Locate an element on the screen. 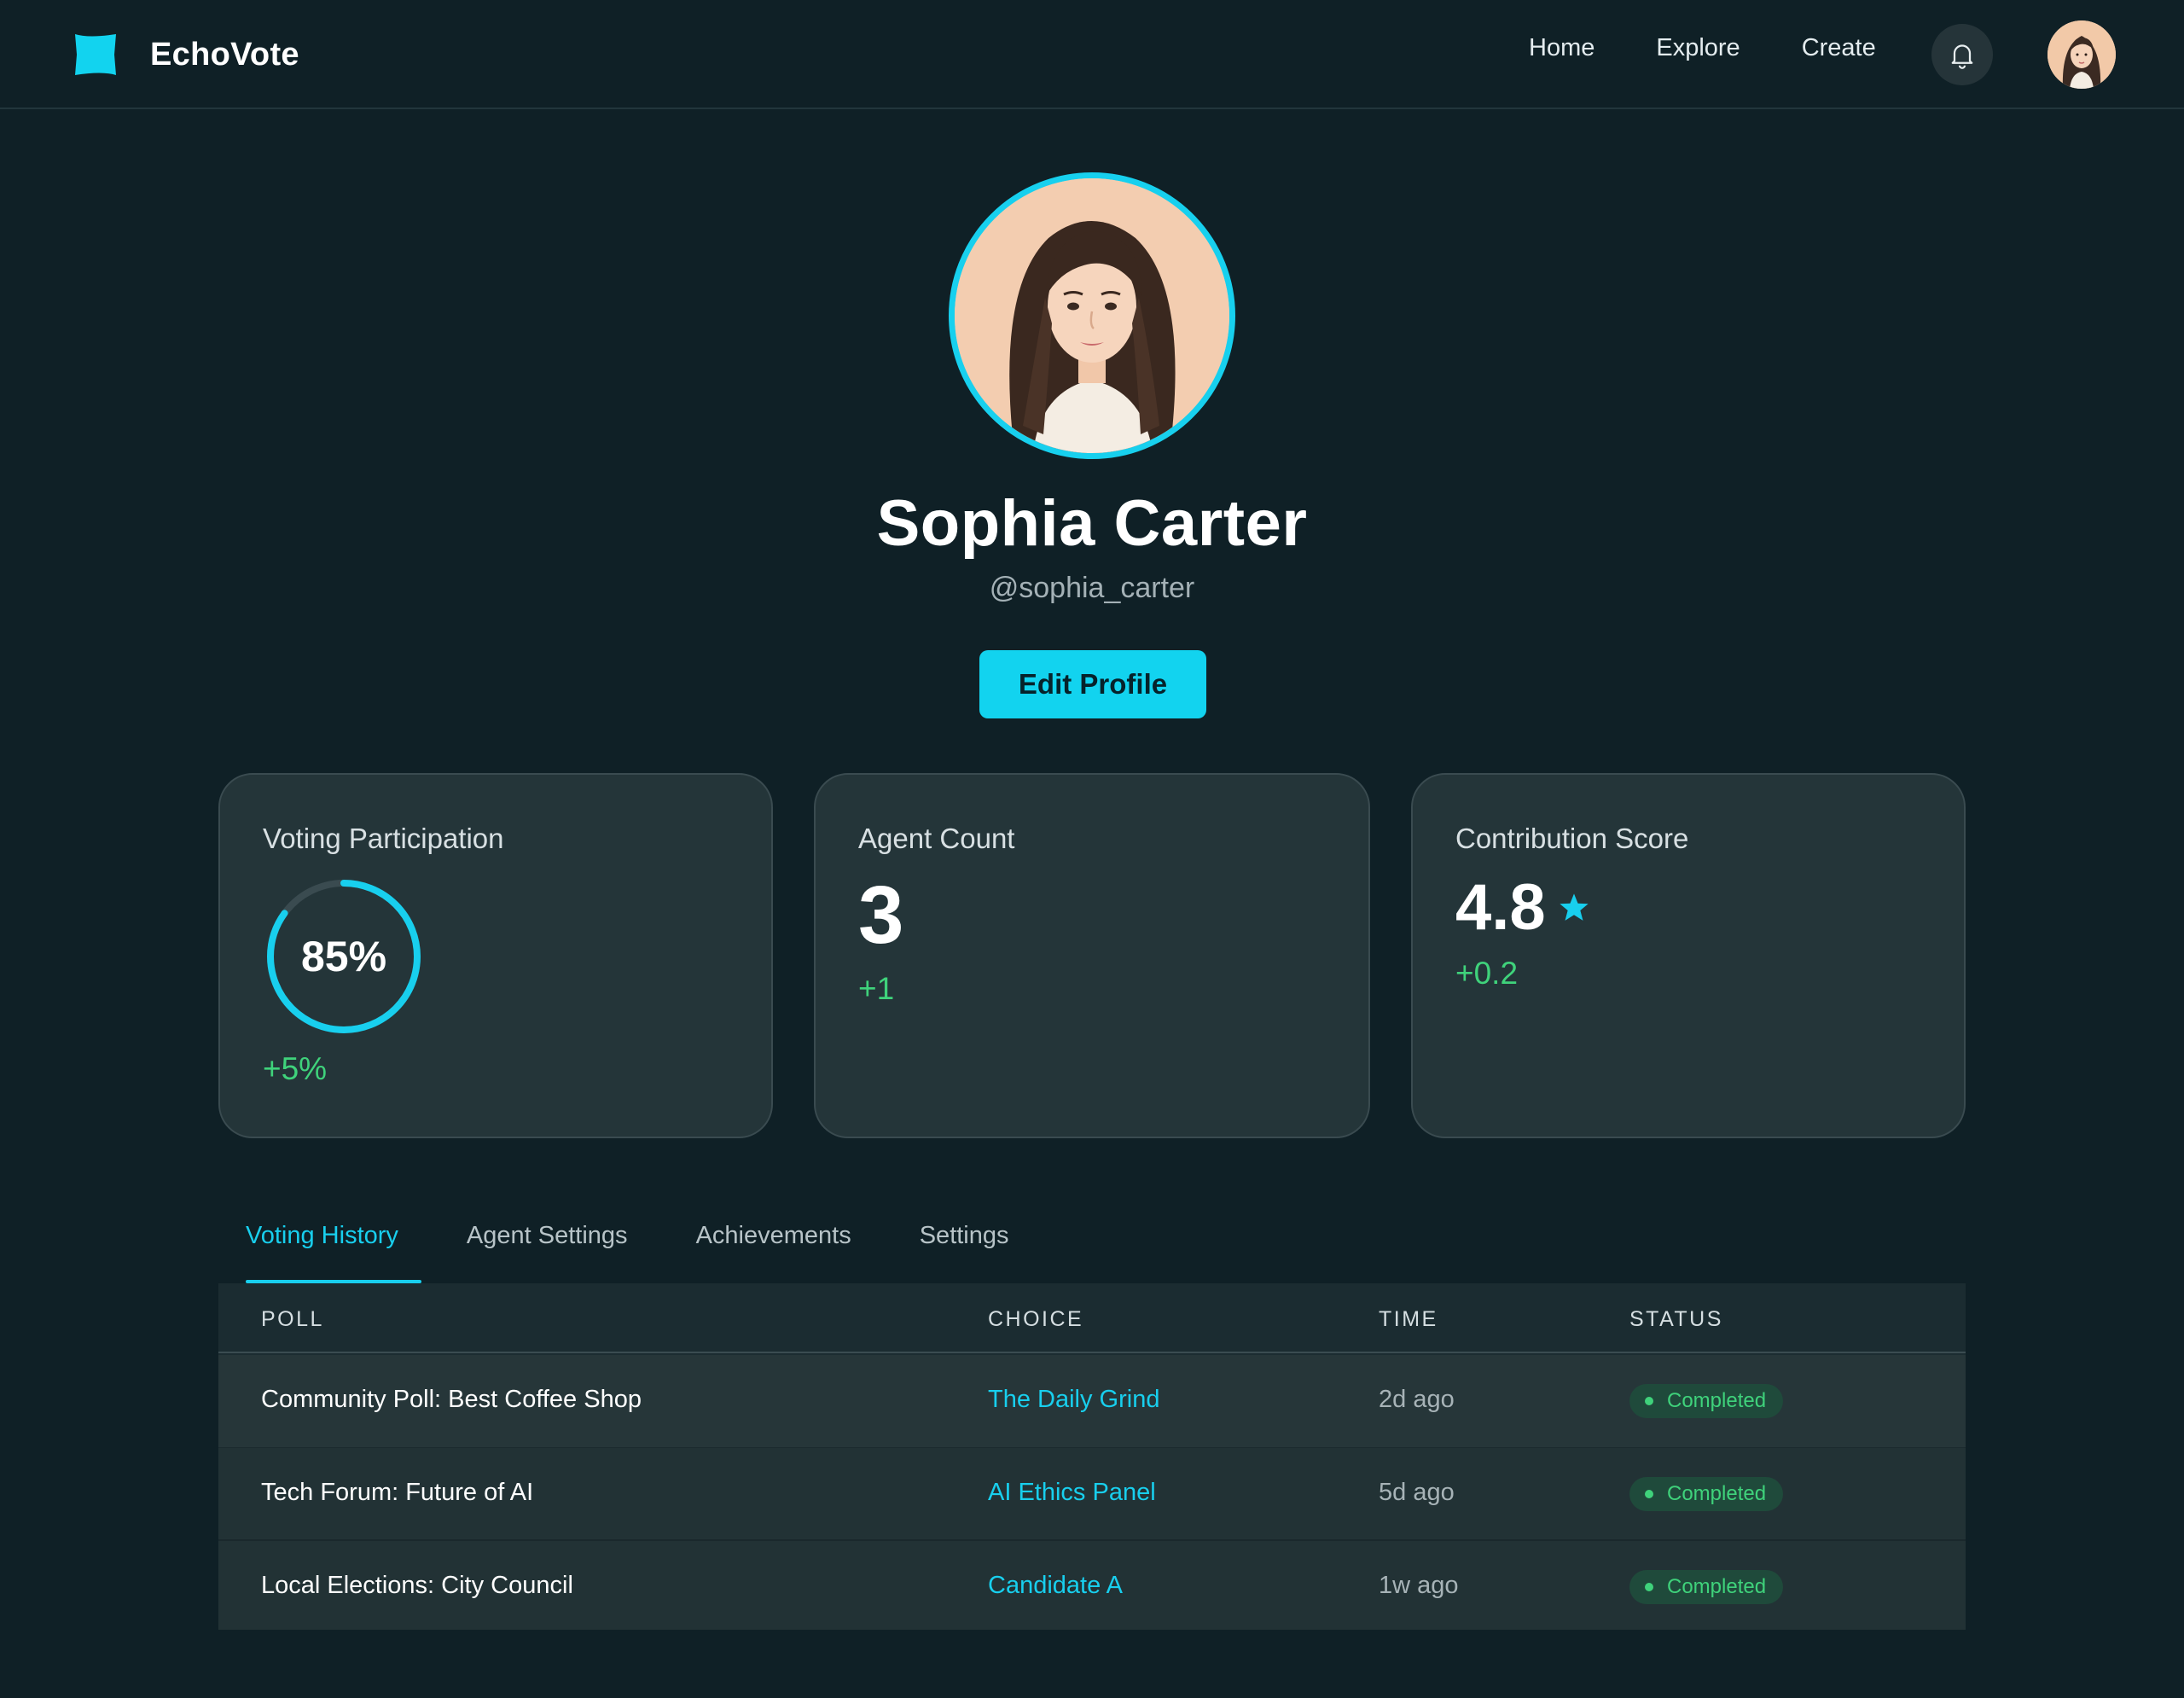  profile-portrait is located at coordinates (1092, 315).